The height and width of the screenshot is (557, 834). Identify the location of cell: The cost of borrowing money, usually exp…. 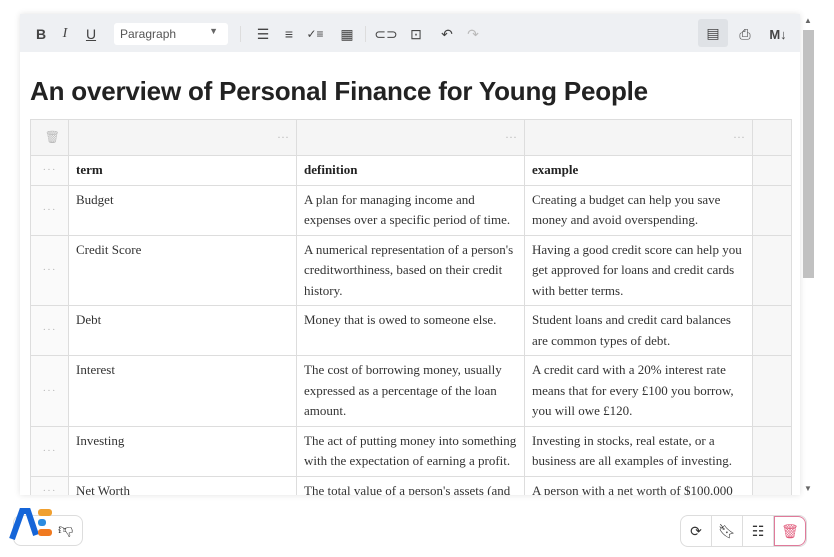
(410, 391).